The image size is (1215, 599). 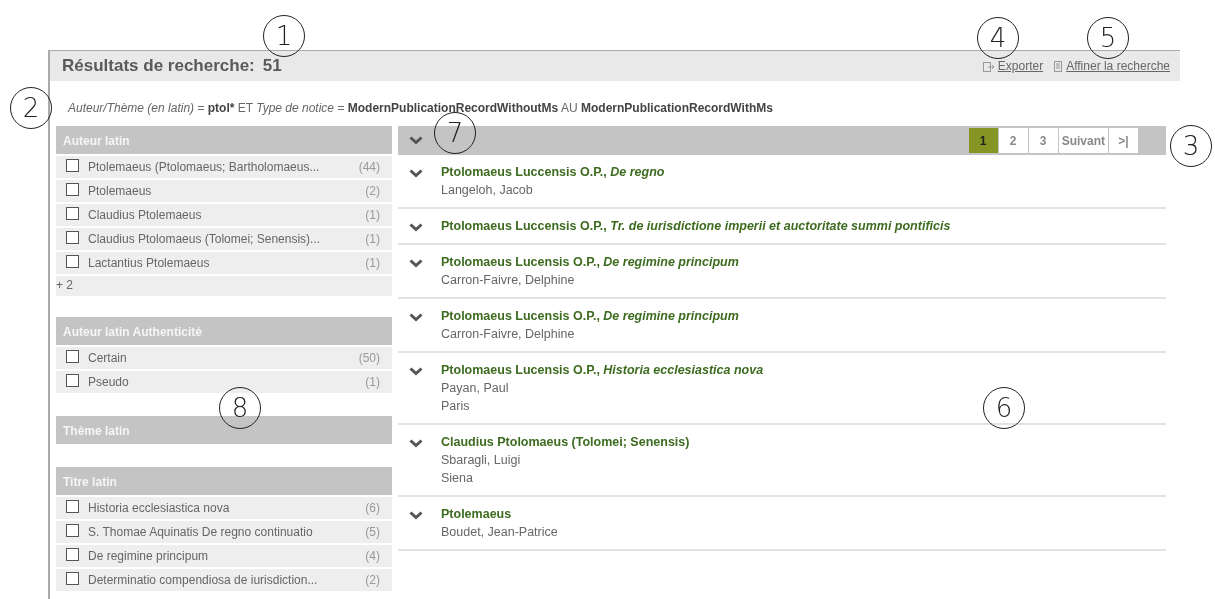 What do you see at coordinates (696, 226) in the screenshot?
I see `result-title: Ptolomaeus Luccensis O.P., Tr. de iurisdictione imperii et auctoritate summi pontificis` at bounding box center [696, 226].